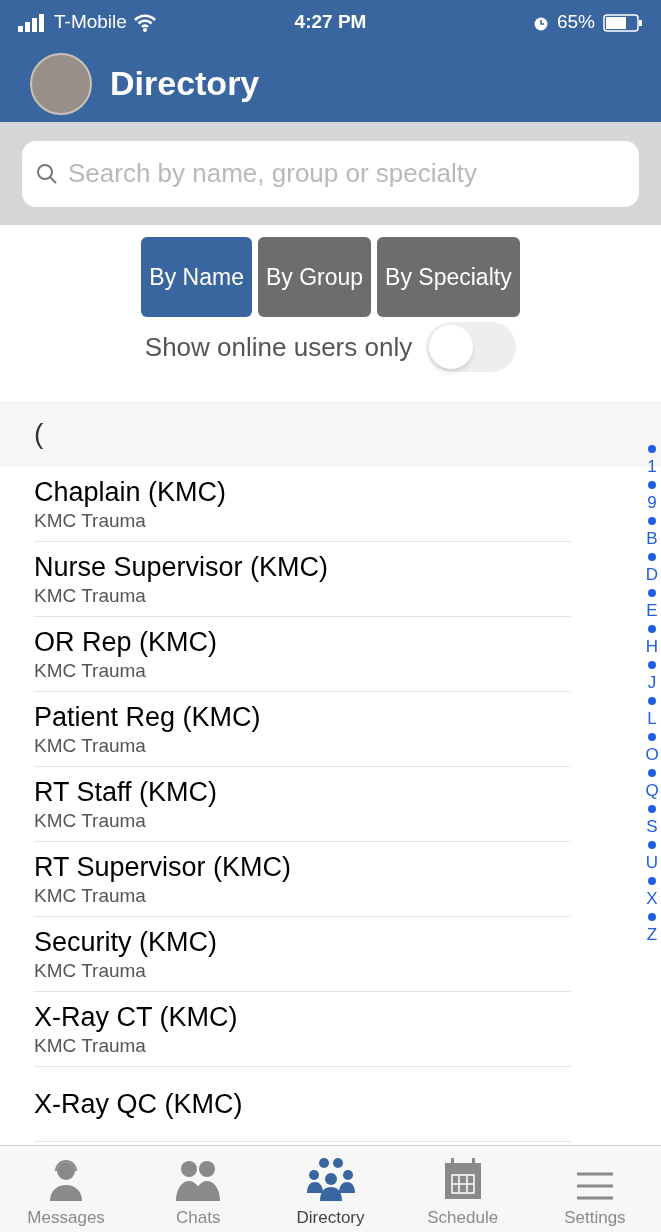 This screenshot has height=1232, width=661. Describe the element at coordinates (652, 755) in the screenshot. I see `index-letter: O` at that location.